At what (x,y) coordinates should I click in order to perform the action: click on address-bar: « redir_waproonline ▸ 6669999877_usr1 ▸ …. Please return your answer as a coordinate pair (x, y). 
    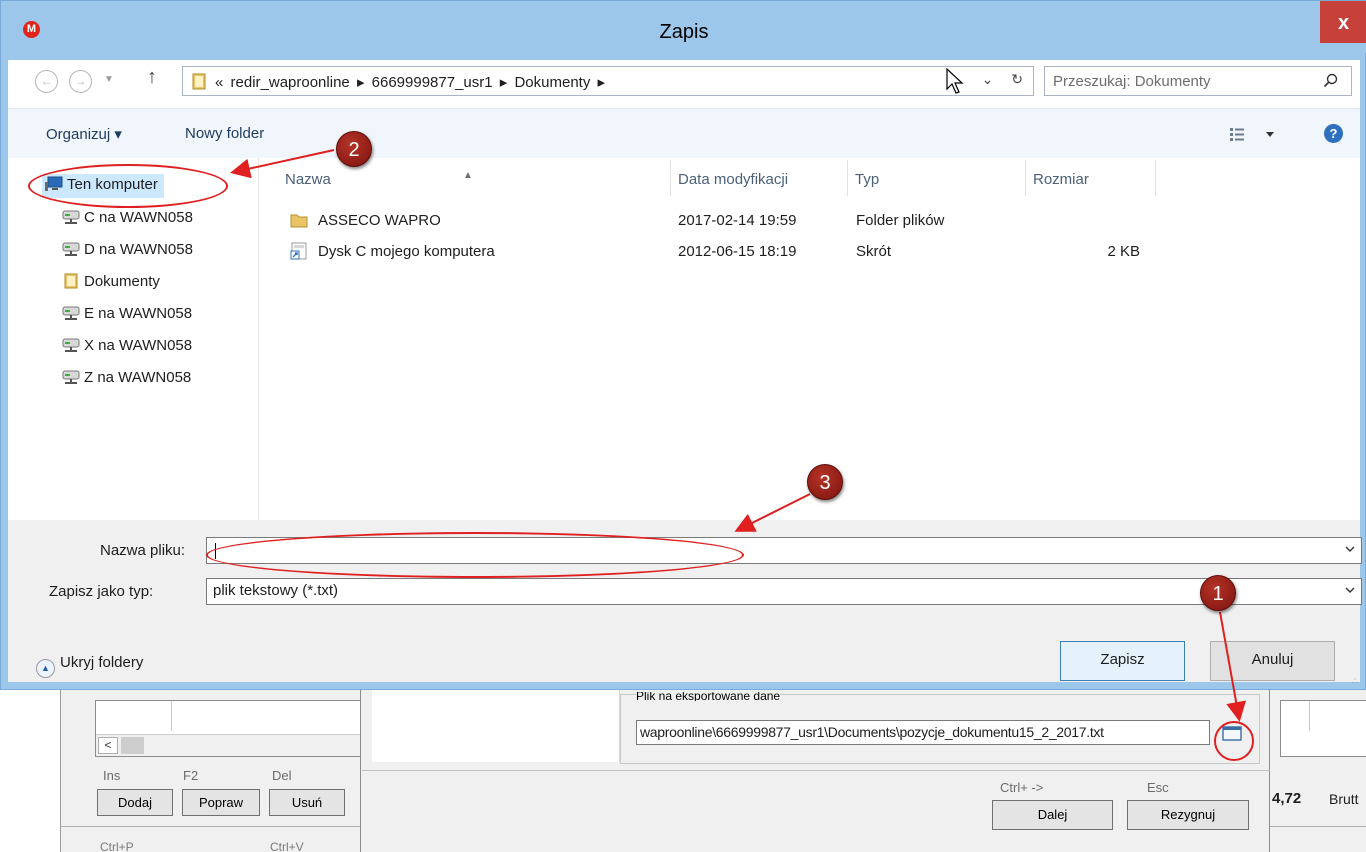
    Looking at the image, I should click on (608, 81).